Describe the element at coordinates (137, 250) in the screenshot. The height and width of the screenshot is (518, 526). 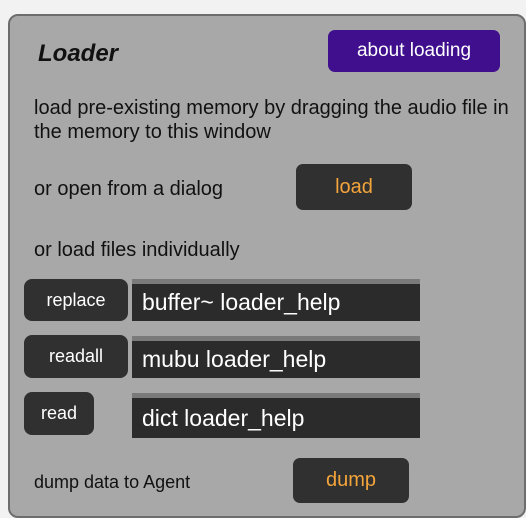
I see `individual-load-text: or load files individually` at that location.